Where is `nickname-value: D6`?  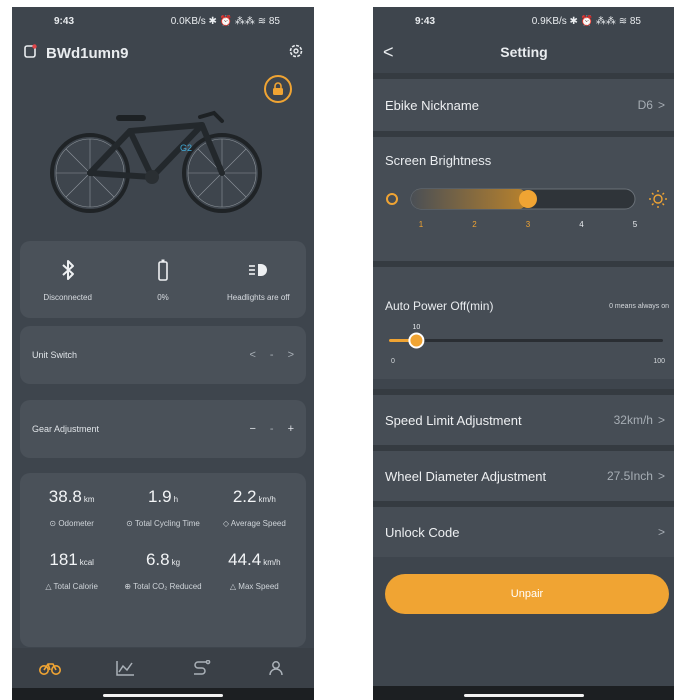 nickname-value: D6 is located at coordinates (645, 105).